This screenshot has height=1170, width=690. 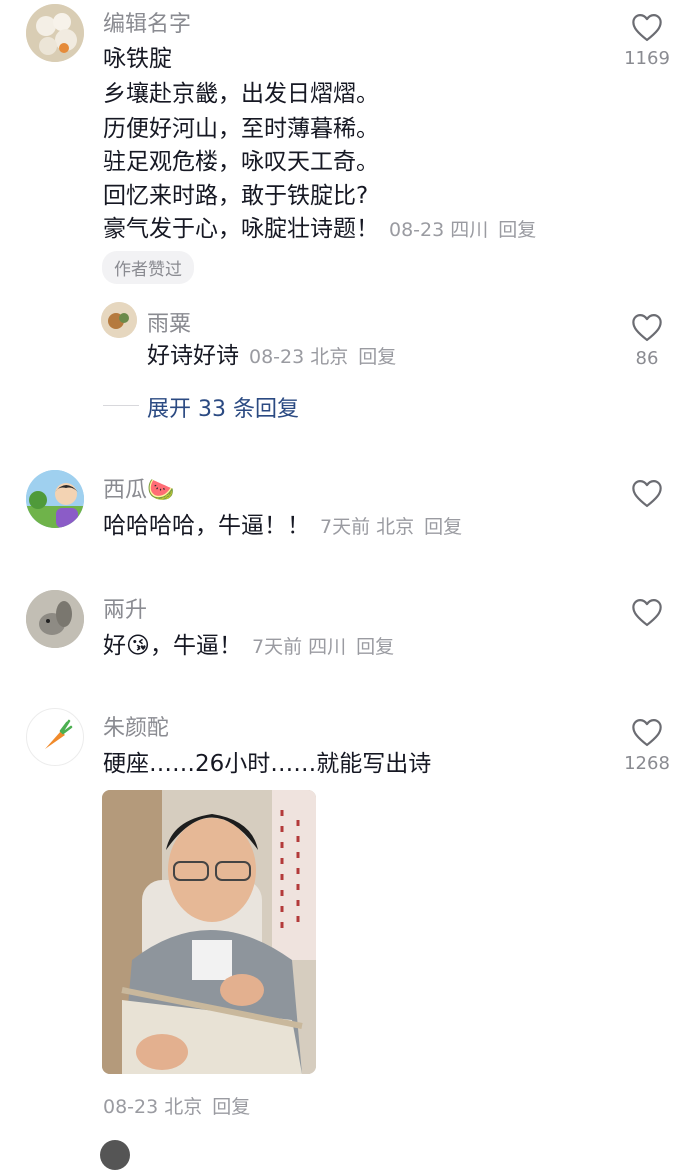 I want to click on comment-line: 乡壤赴京畿，出发日熠熠。, so click(x=241, y=94).